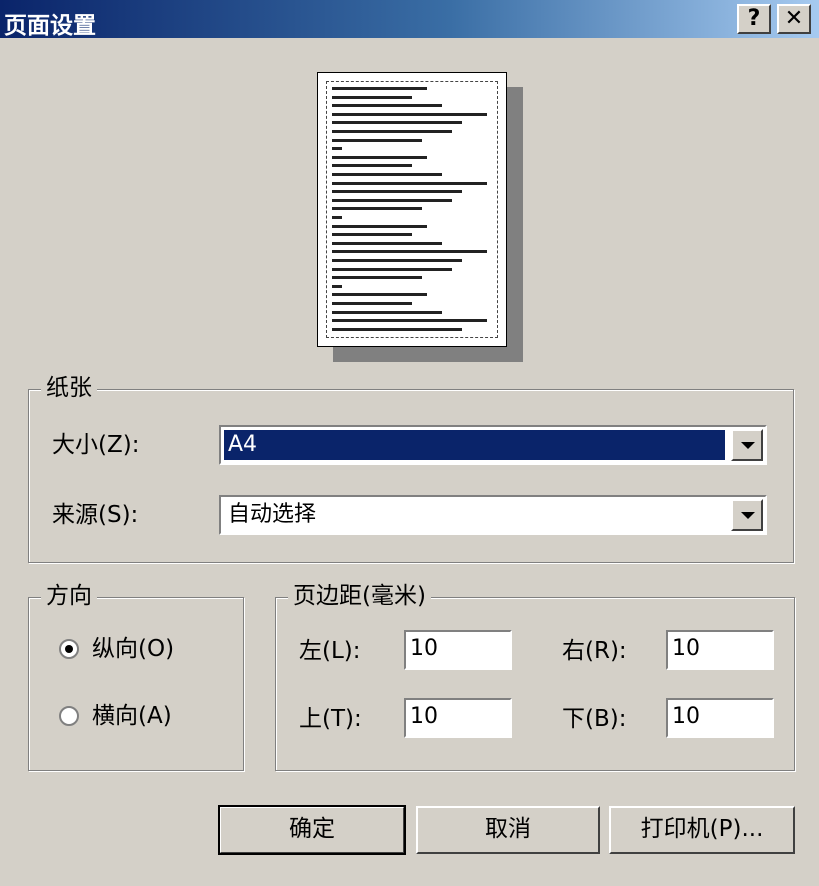 This screenshot has height=886, width=819. Describe the element at coordinates (754, 19) in the screenshot. I see `help-button: ?` at that location.